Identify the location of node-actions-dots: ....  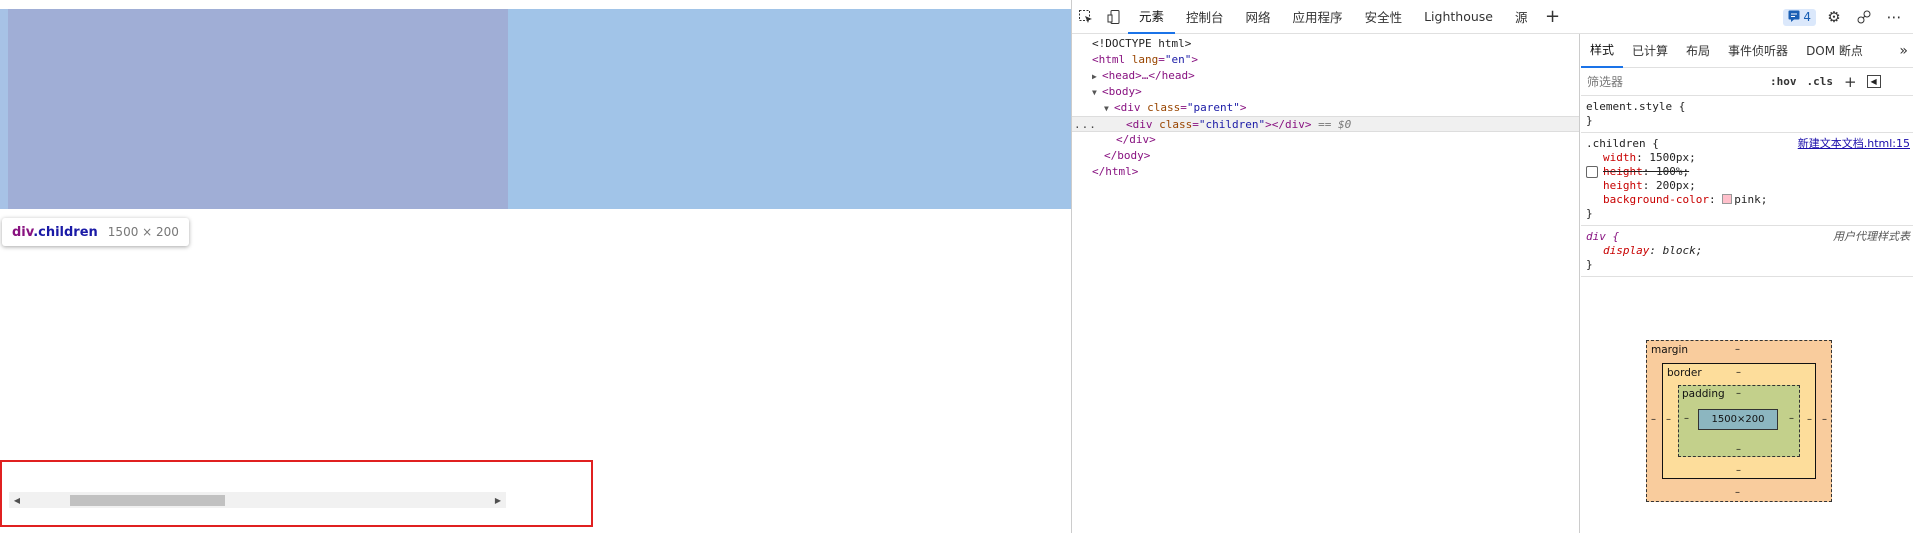
(1085, 125).